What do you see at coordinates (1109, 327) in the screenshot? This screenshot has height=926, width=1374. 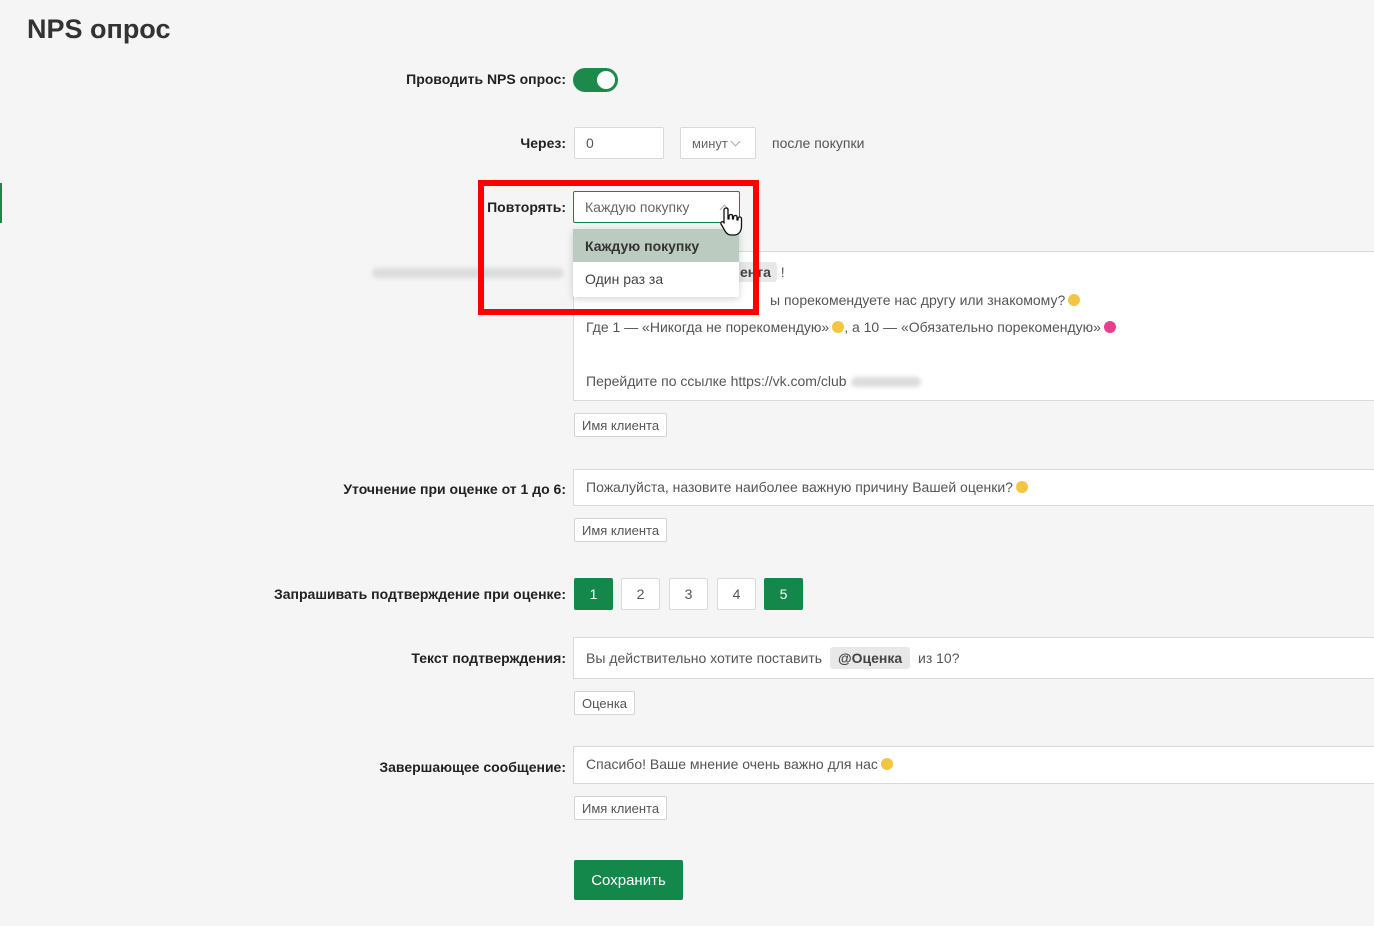 I see `heart-eyes-emoji-icon` at bounding box center [1109, 327].